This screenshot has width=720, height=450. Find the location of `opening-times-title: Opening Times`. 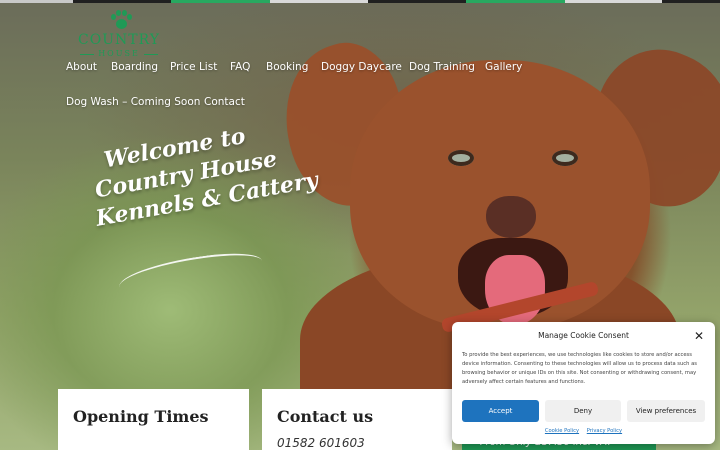

opening-times-title: Opening Times is located at coordinates (141, 416).